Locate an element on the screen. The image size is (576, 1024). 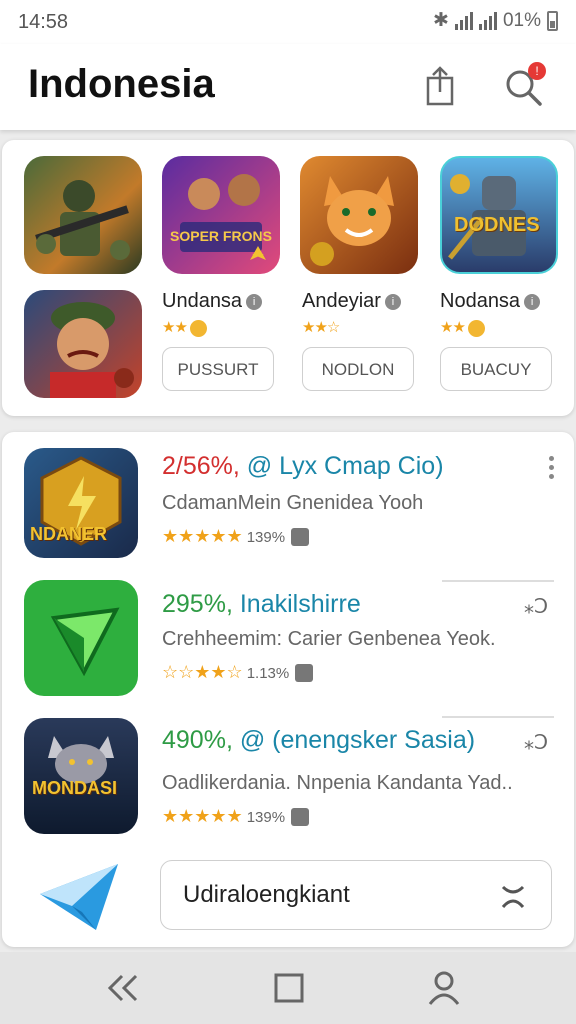
list-item-title: 295%, Inakilshirre is located at coordinates (261, 604).